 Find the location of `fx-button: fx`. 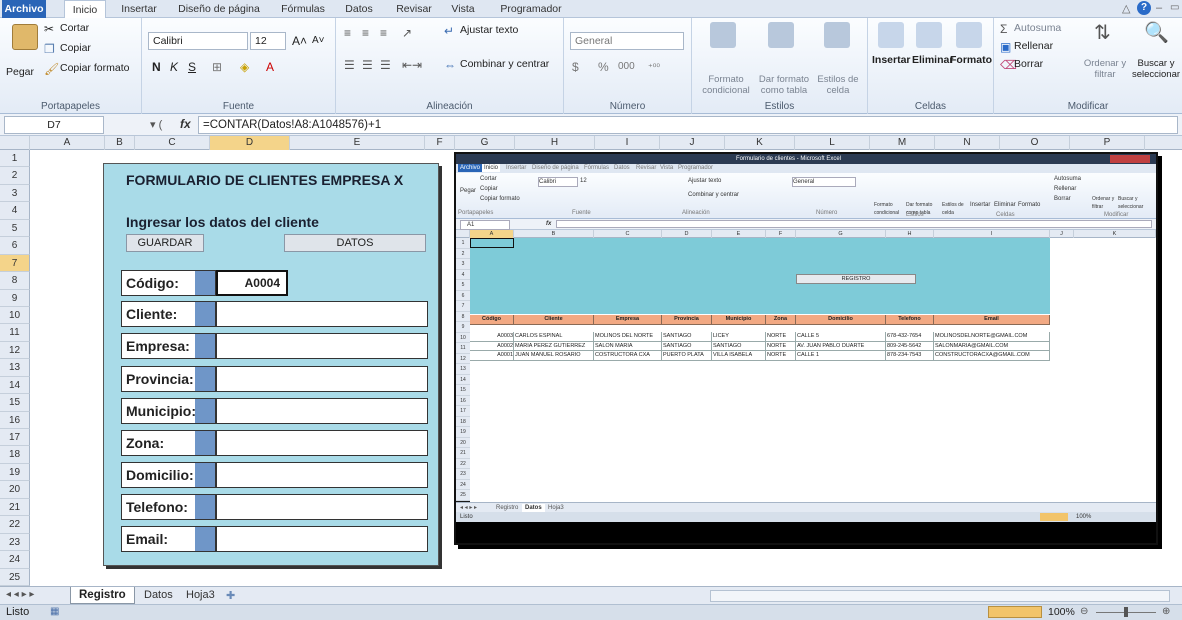

fx-button: fx is located at coordinates (185, 124).